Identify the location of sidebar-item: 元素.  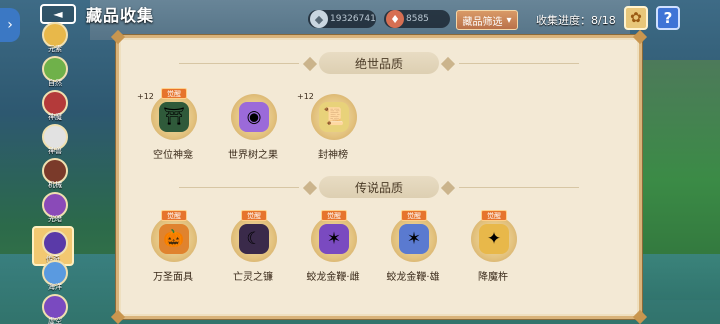
(54, 40).